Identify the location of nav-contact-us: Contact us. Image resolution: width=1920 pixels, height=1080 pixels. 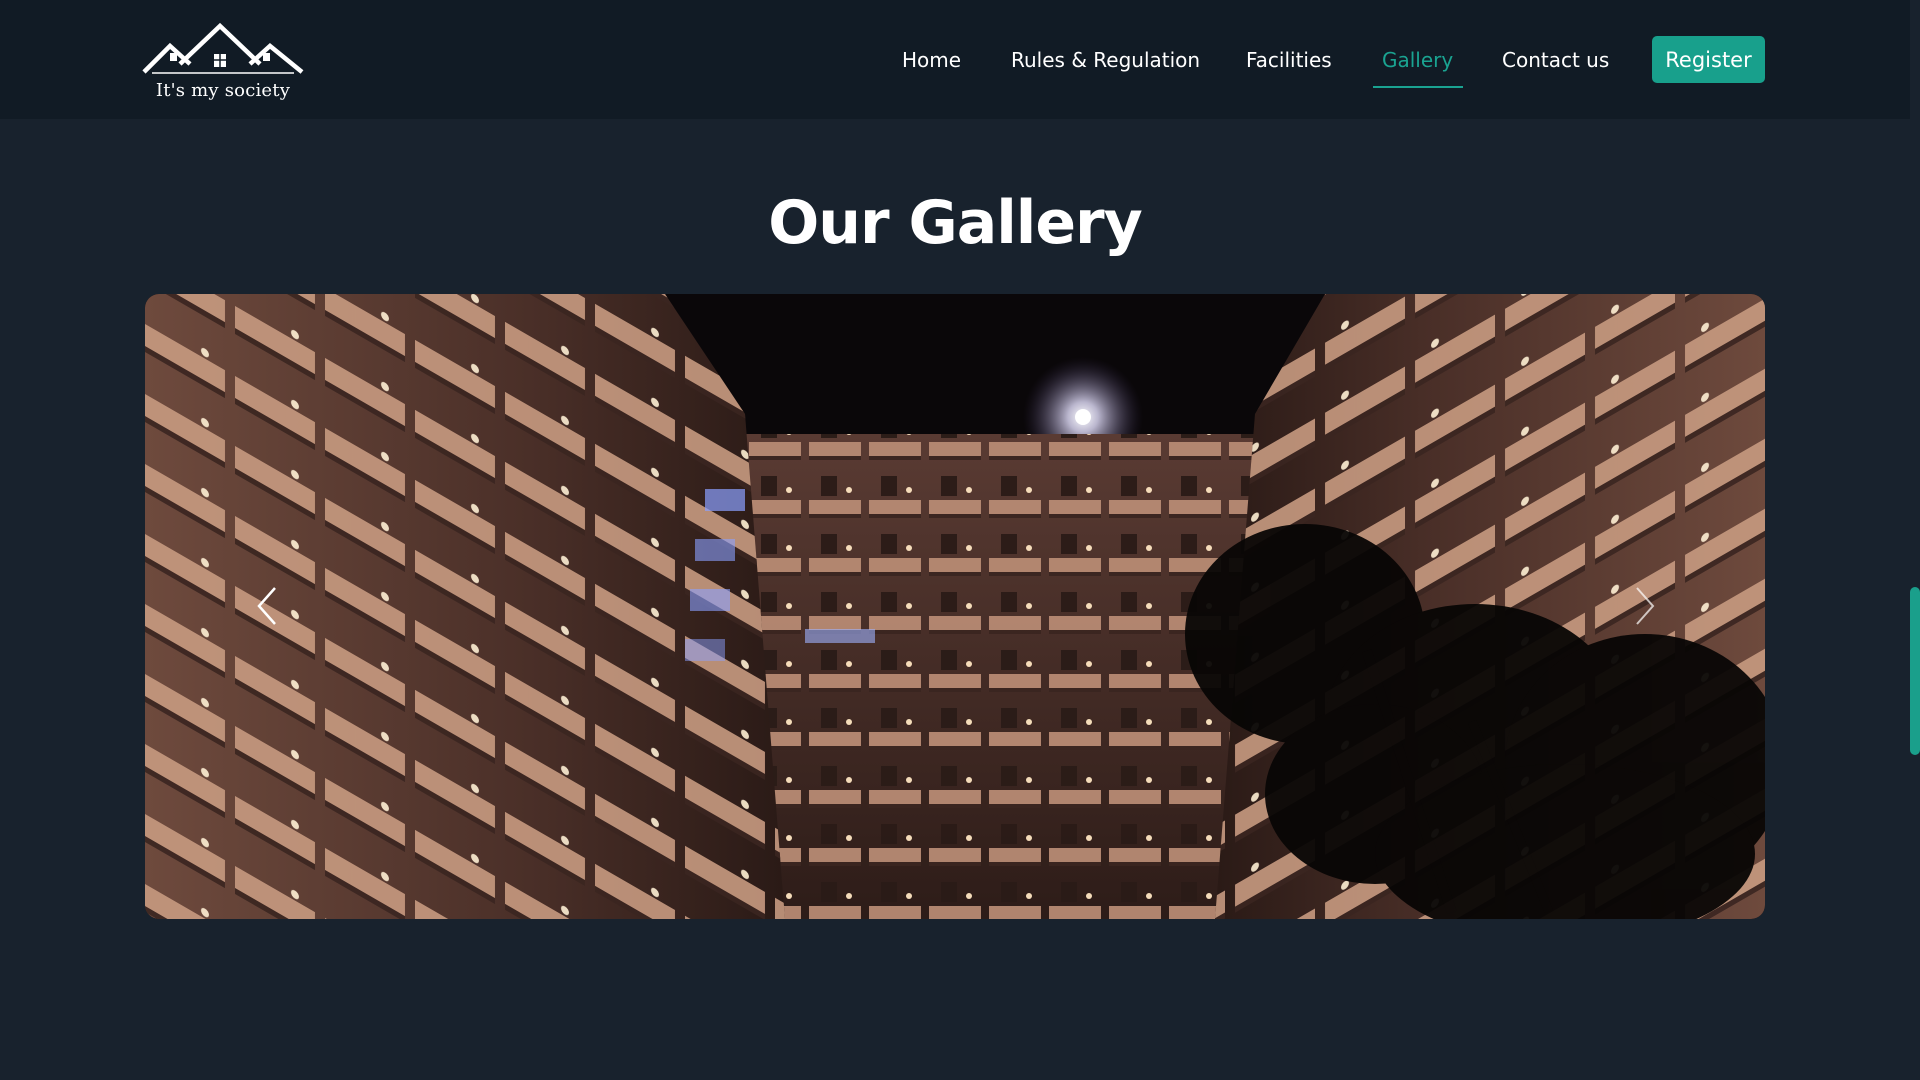
(1555, 60).